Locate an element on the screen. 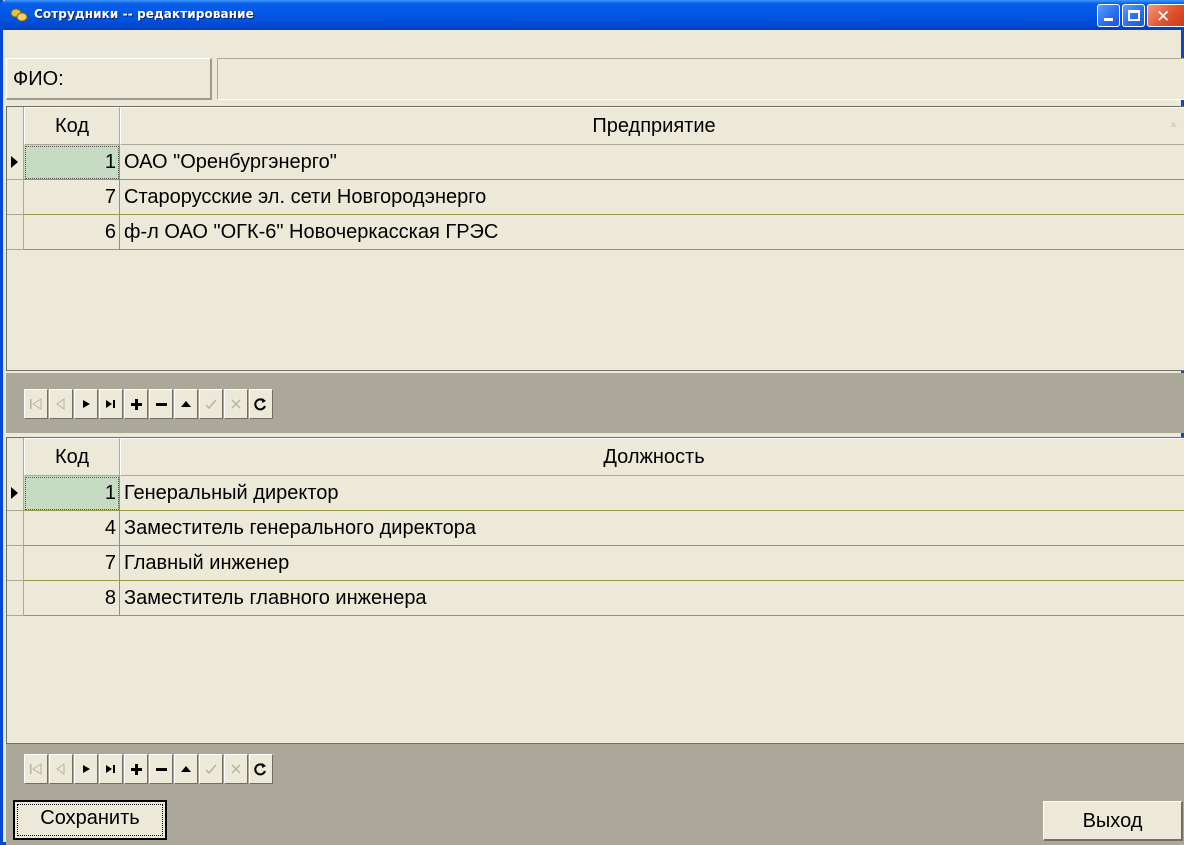  cell-code: 4 is located at coordinates (72, 528).